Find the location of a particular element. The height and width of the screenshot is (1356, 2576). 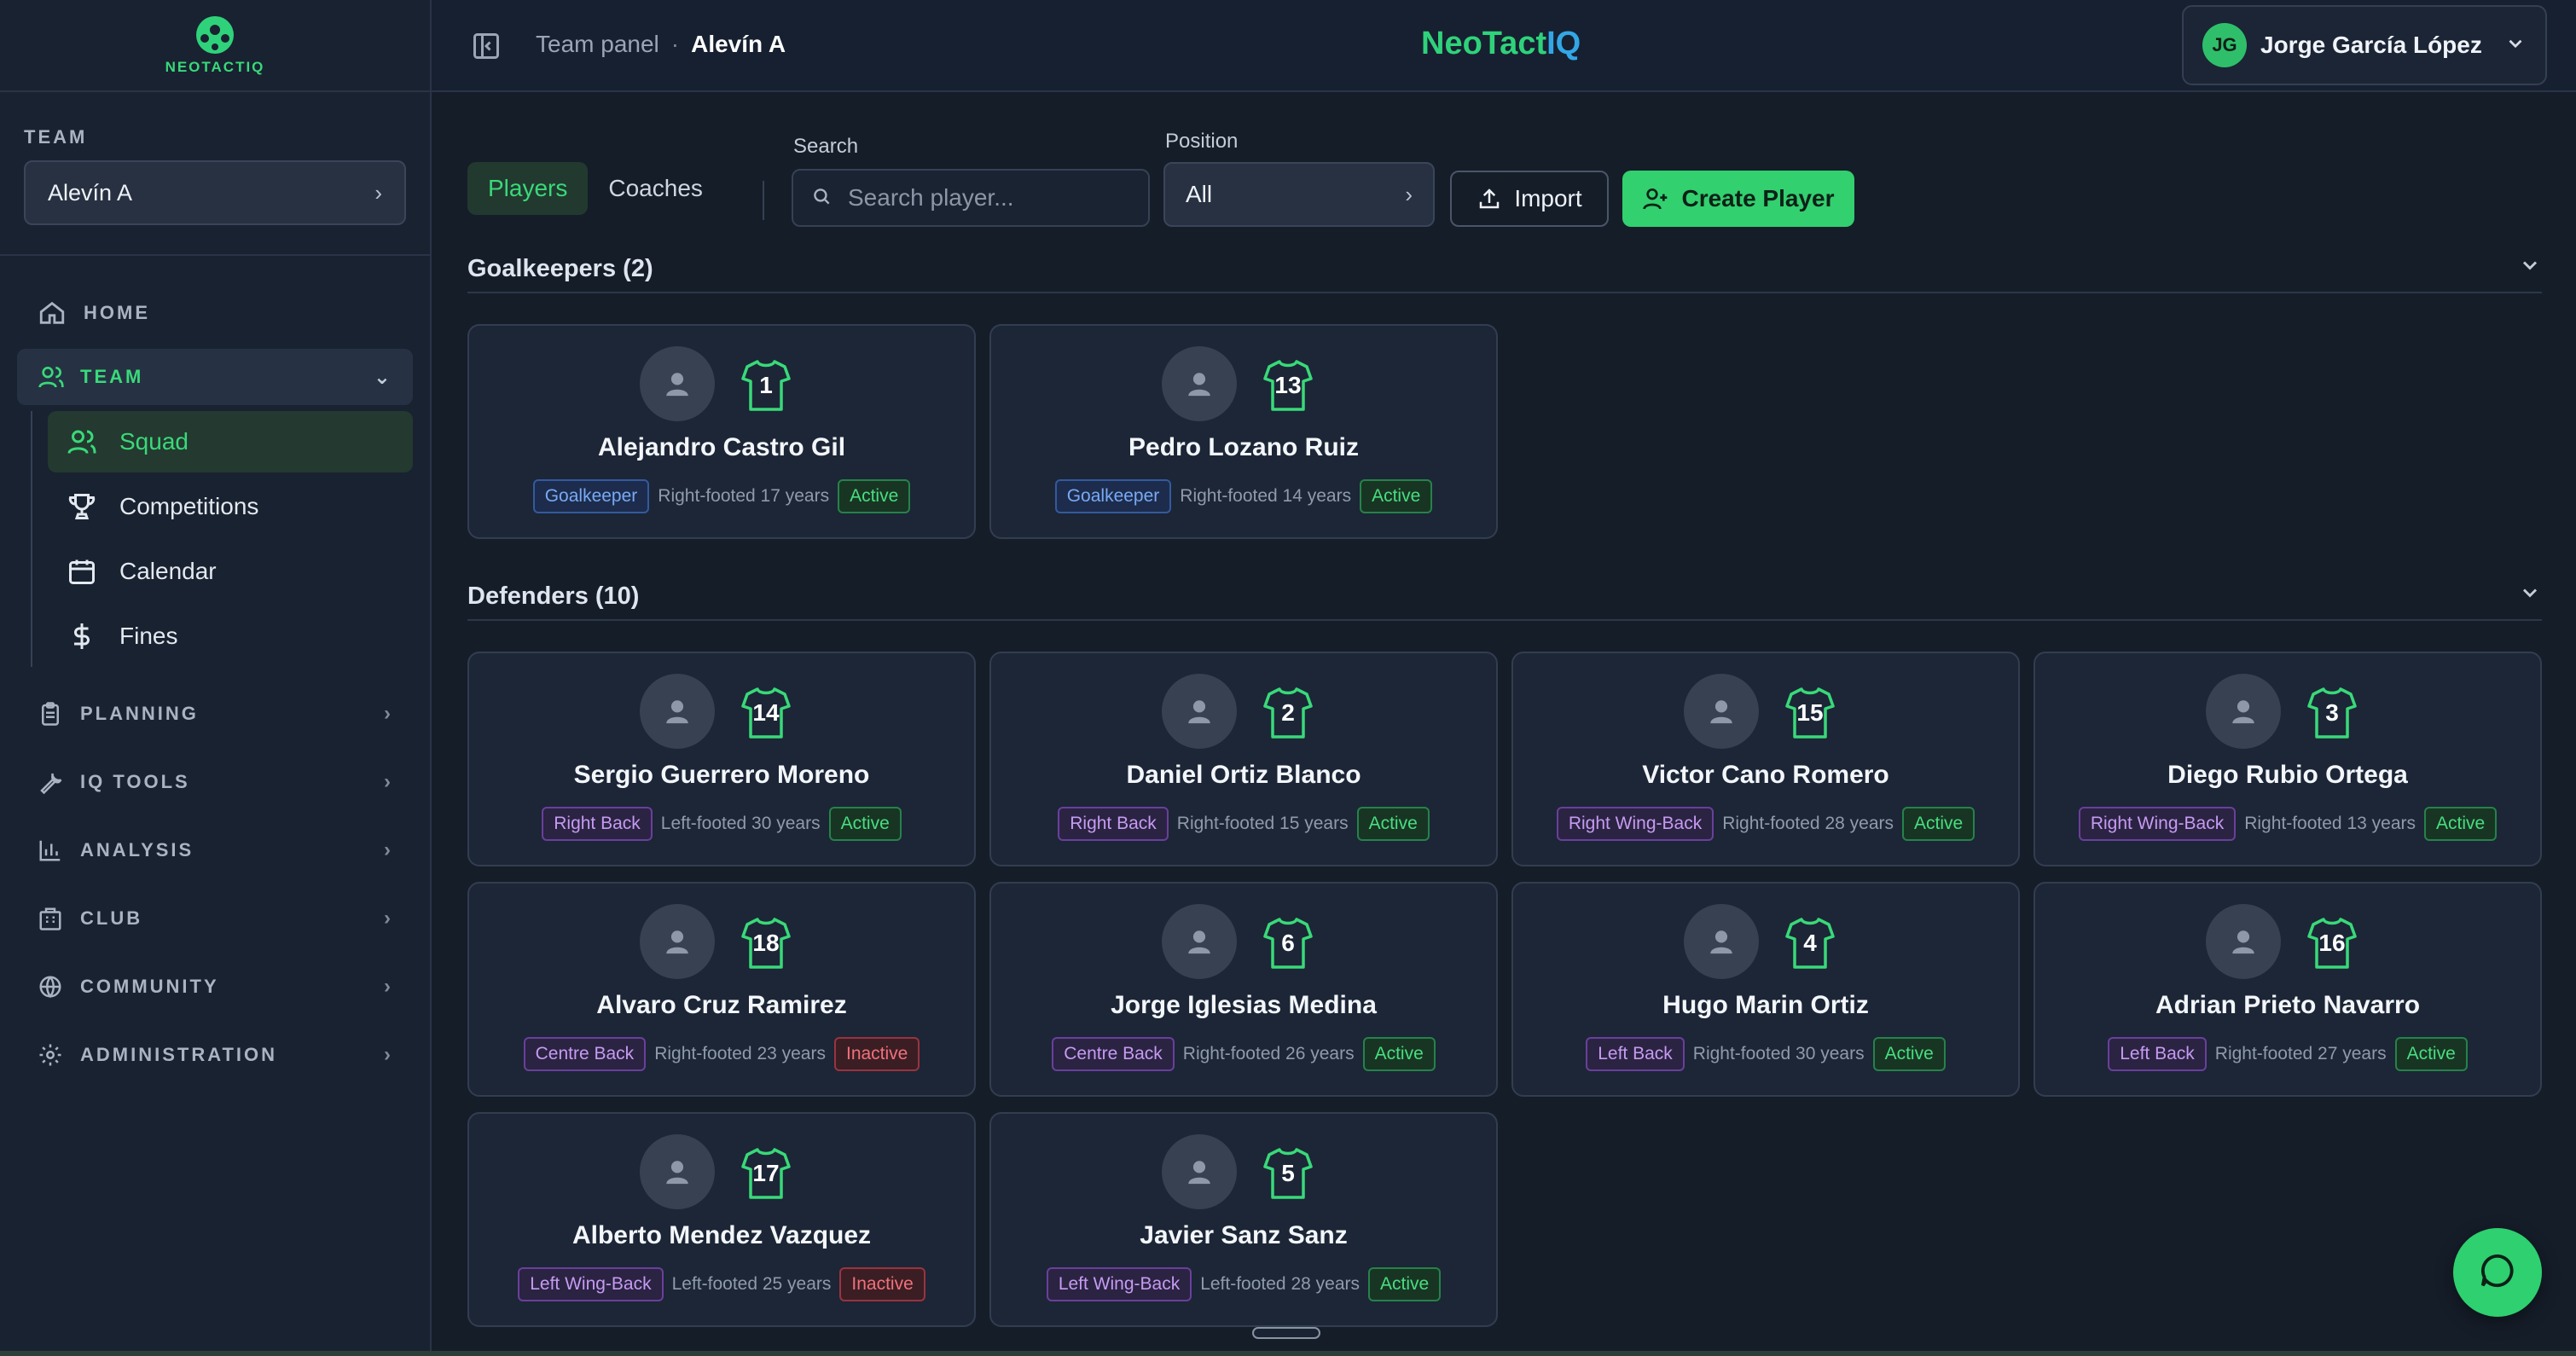

jersey-number: 16 is located at coordinates (2332, 943).